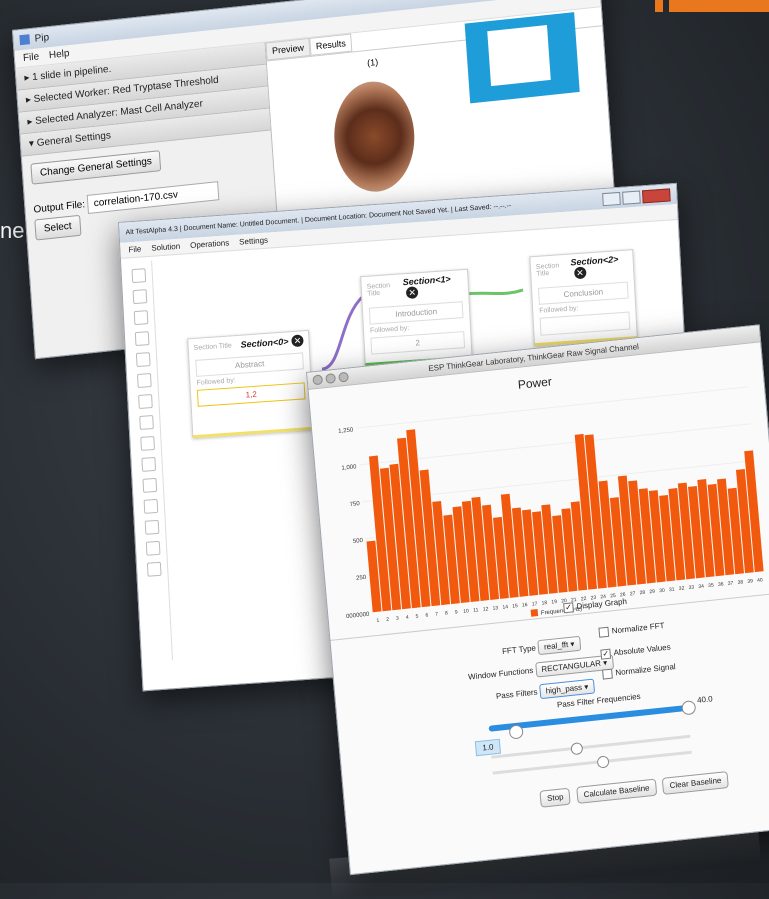 The width and height of the screenshot is (769, 899). What do you see at coordinates (96, 167) in the screenshot?
I see `change-settings-button: Change General Settings` at bounding box center [96, 167].